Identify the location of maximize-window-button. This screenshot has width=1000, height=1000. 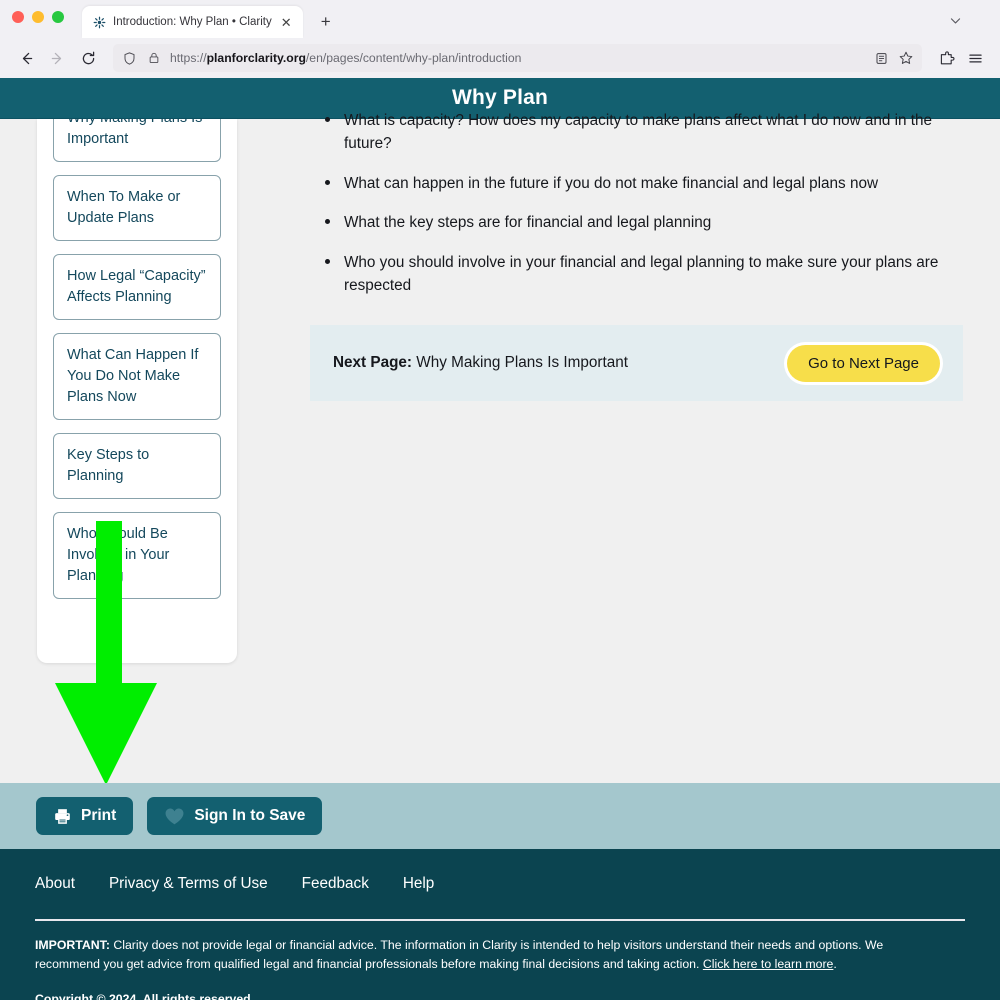
(58, 17).